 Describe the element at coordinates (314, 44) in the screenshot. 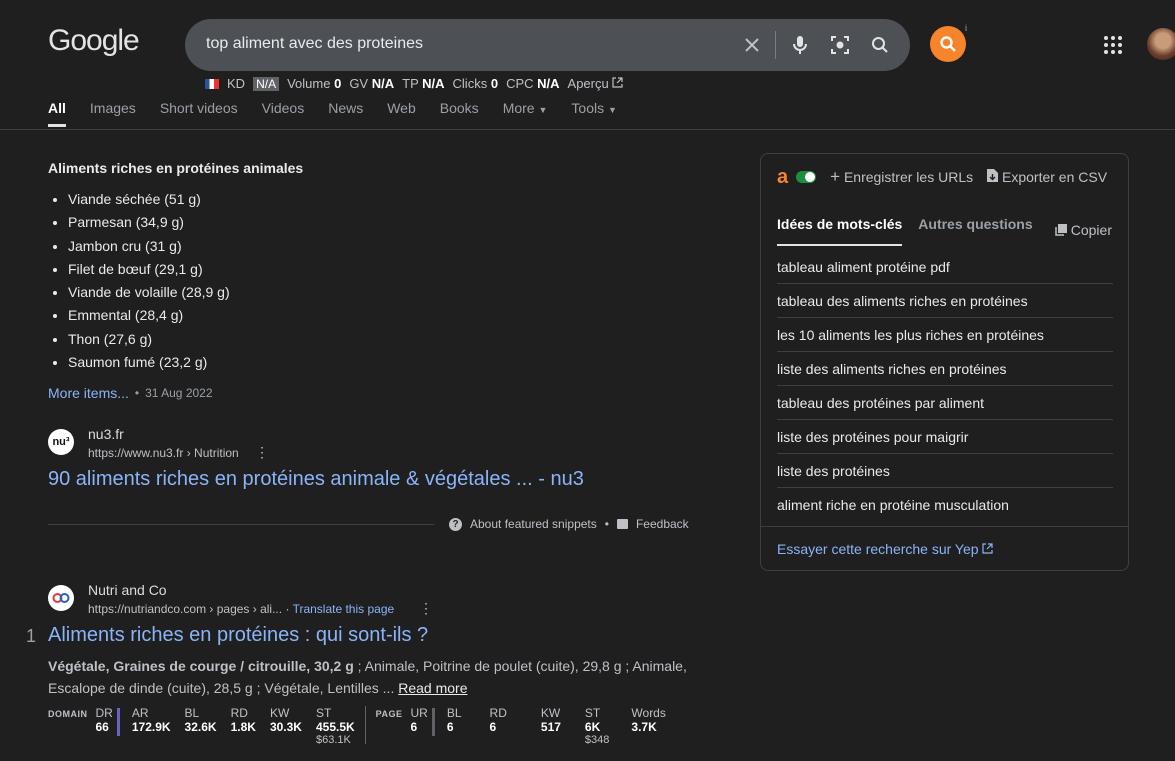

I see `search-input: top aliment avec des proteines` at that location.